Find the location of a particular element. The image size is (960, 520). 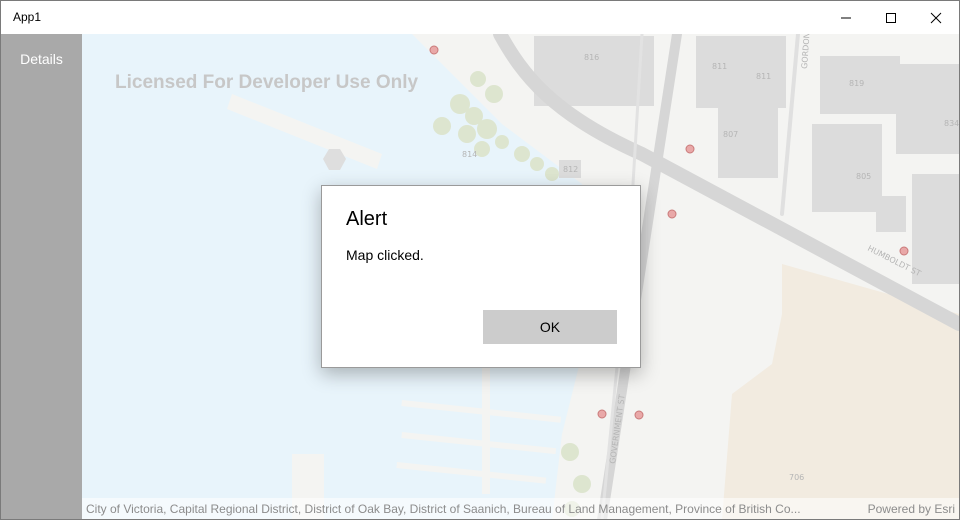

label-b814: 814 is located at coordinates (469, 154).